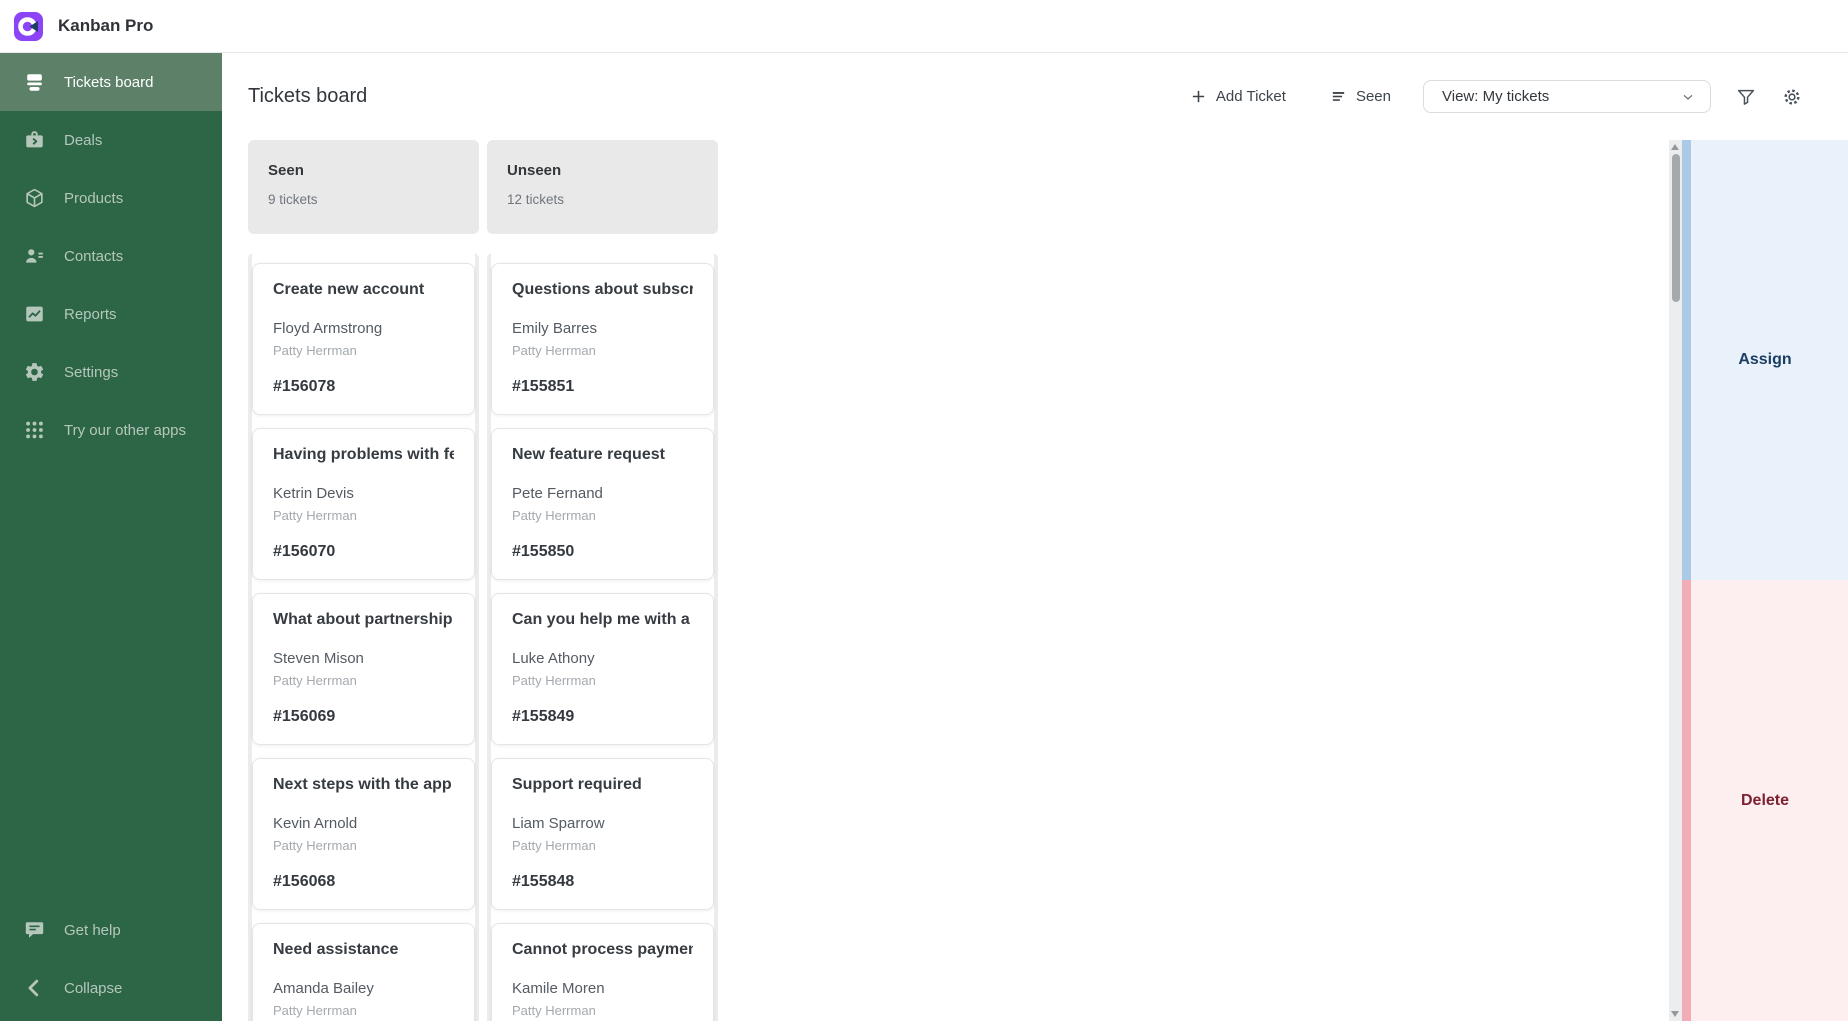 The image size is (1848, 1021). Describe the element at coordinates (34, 430) in the screenshot. I see `apps-grid-icon` at that location.